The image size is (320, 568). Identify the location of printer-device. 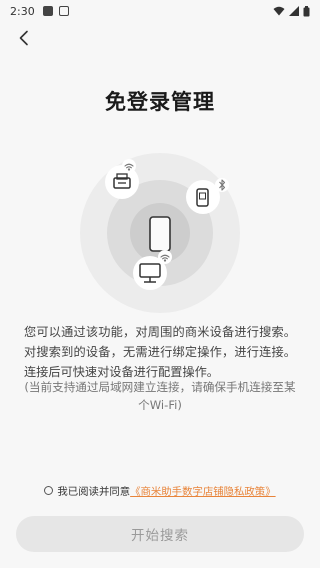
(122, 179).